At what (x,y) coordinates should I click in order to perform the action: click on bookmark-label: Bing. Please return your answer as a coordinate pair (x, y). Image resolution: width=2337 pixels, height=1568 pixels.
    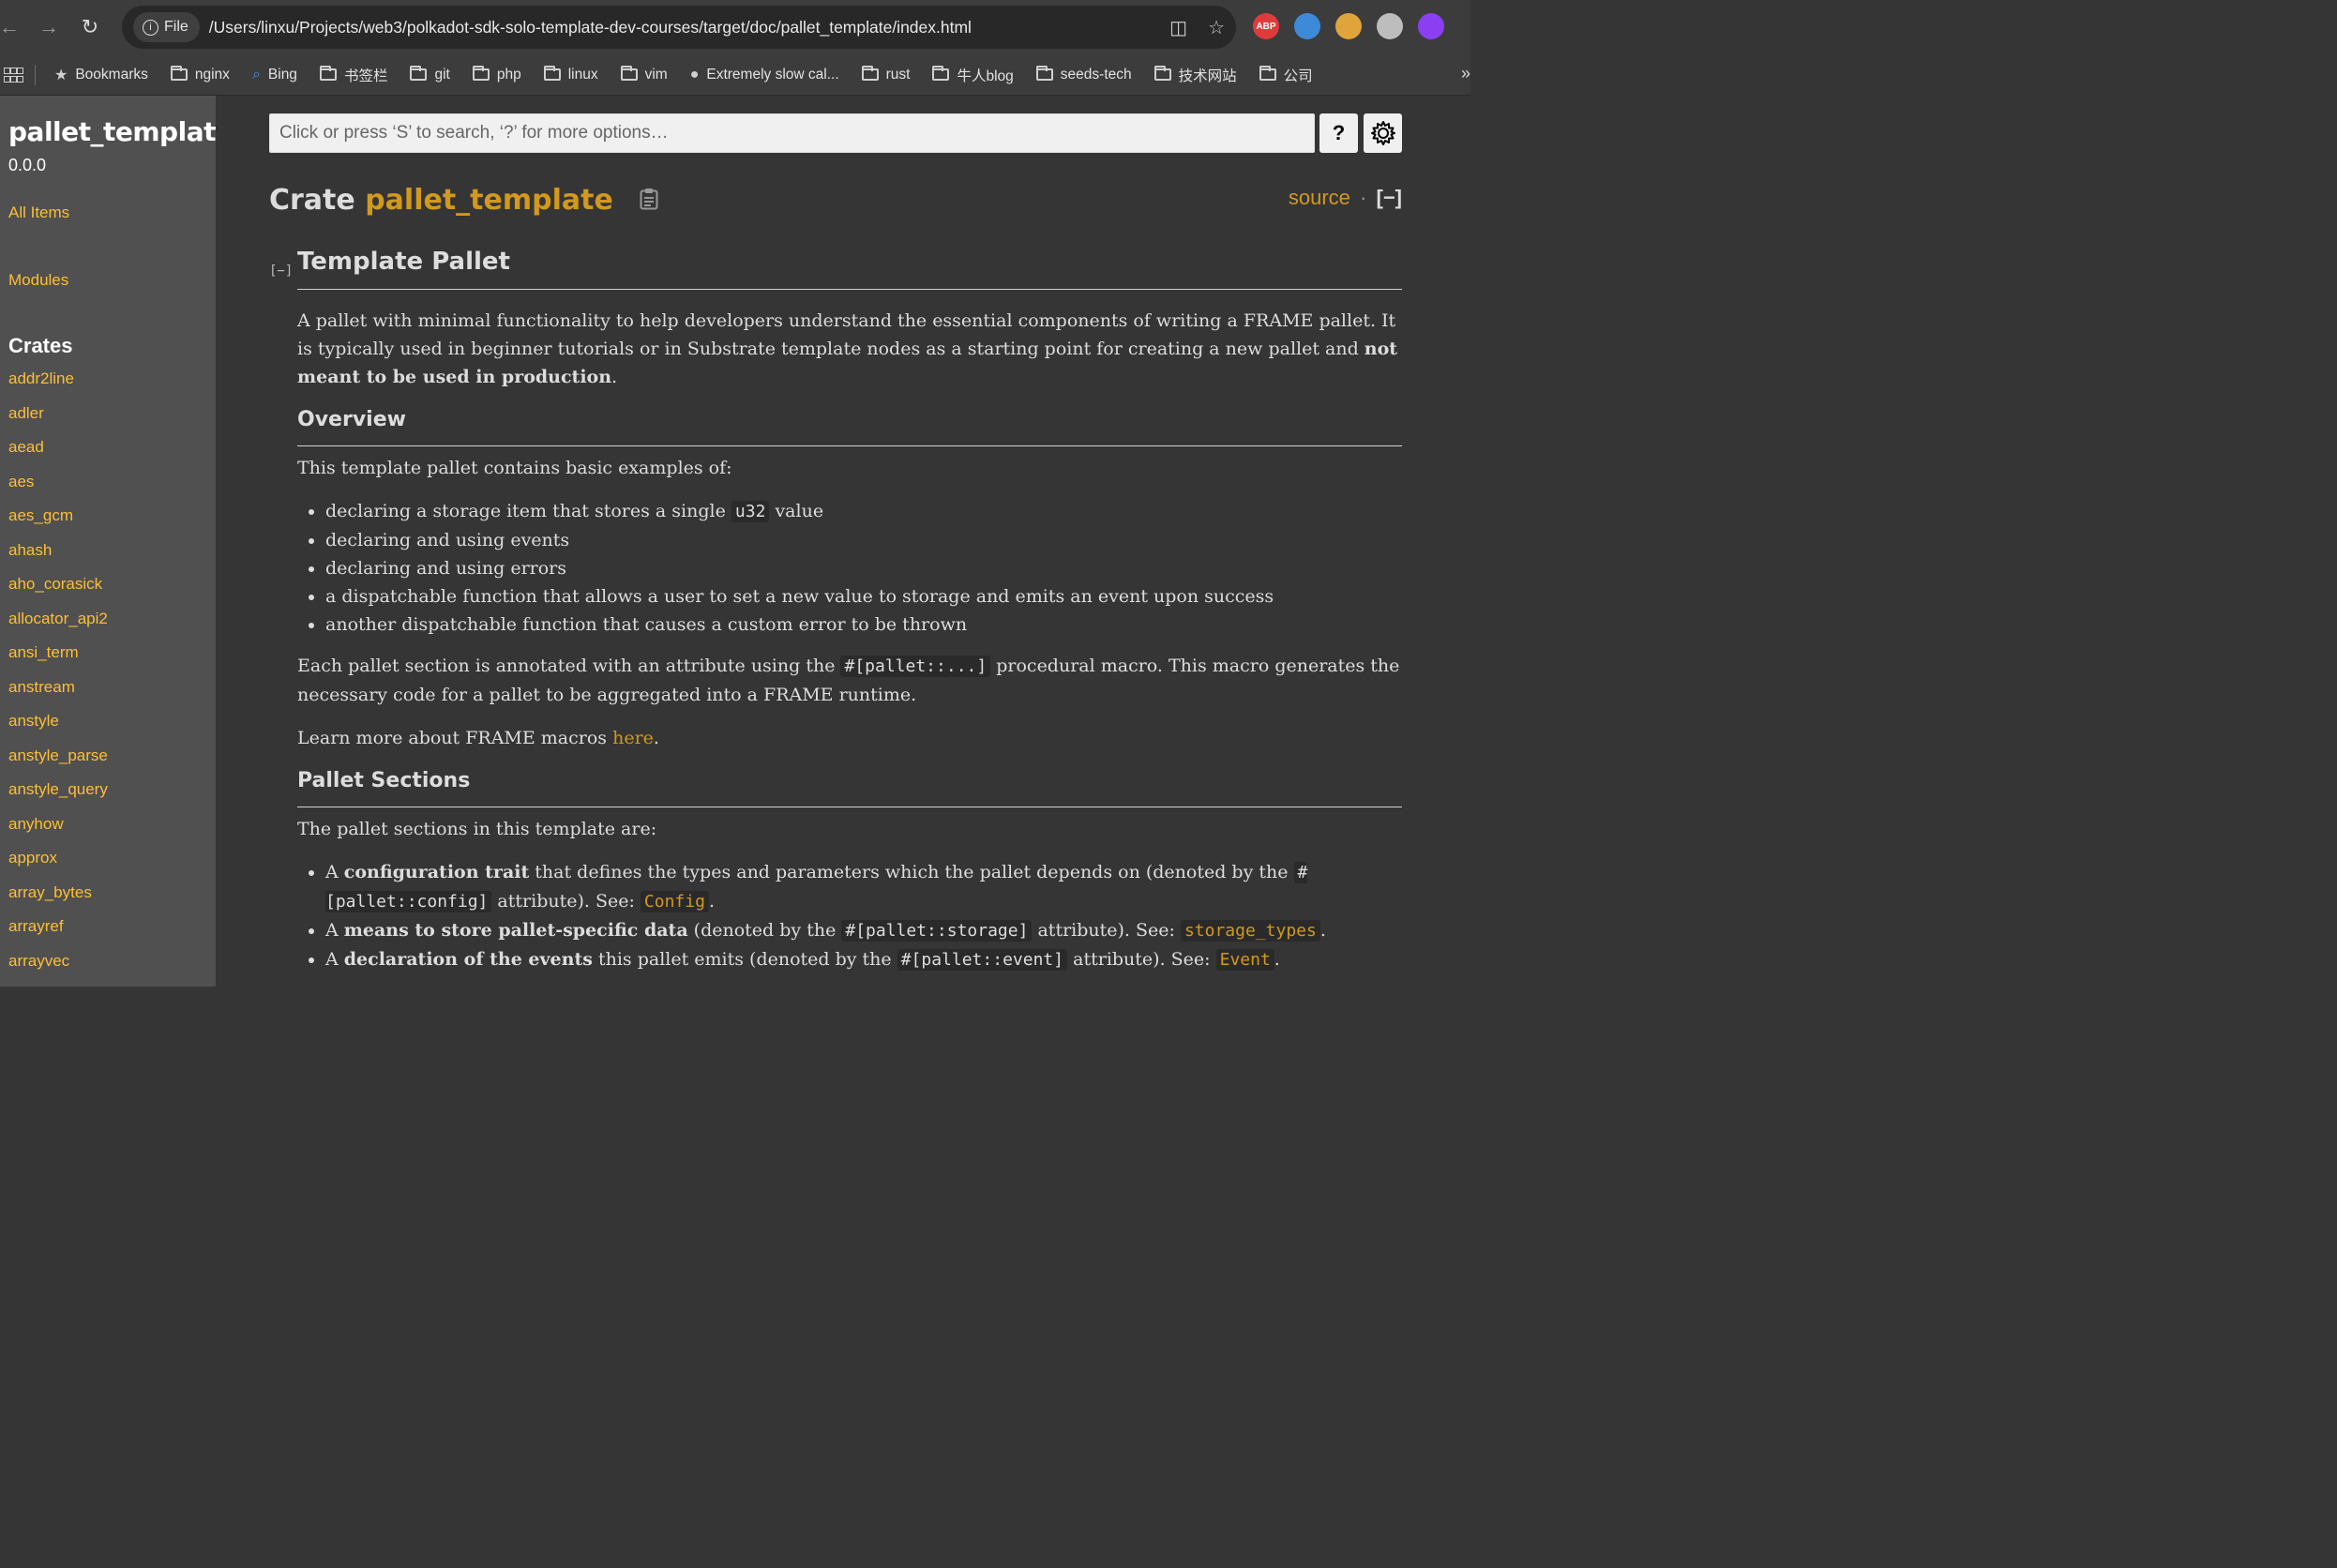
    Looking at the image, I should click on (282, 74).